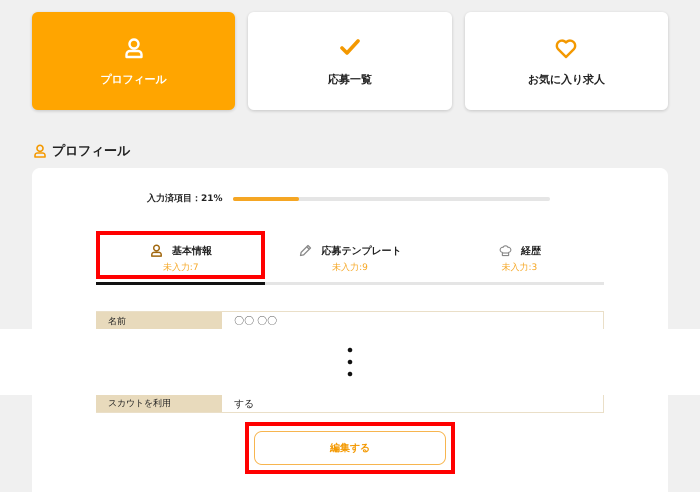 The width and height of the screenshot is (700, 492). I want to click on field-label: 名前, so click(159, 320).